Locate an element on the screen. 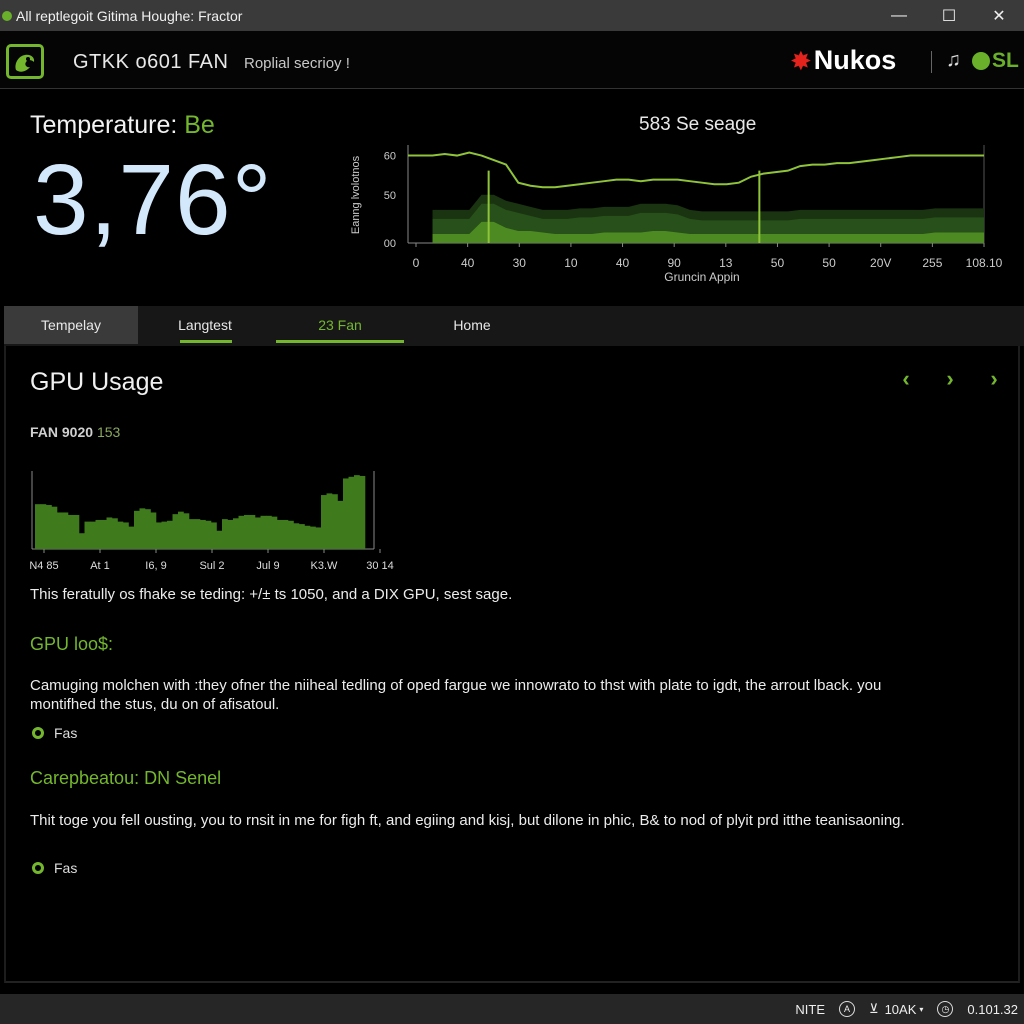 Image resolution: width=1024 pixels, height=1024 pixels. x-tick-label: 255 is located at coordinates (932, 263).